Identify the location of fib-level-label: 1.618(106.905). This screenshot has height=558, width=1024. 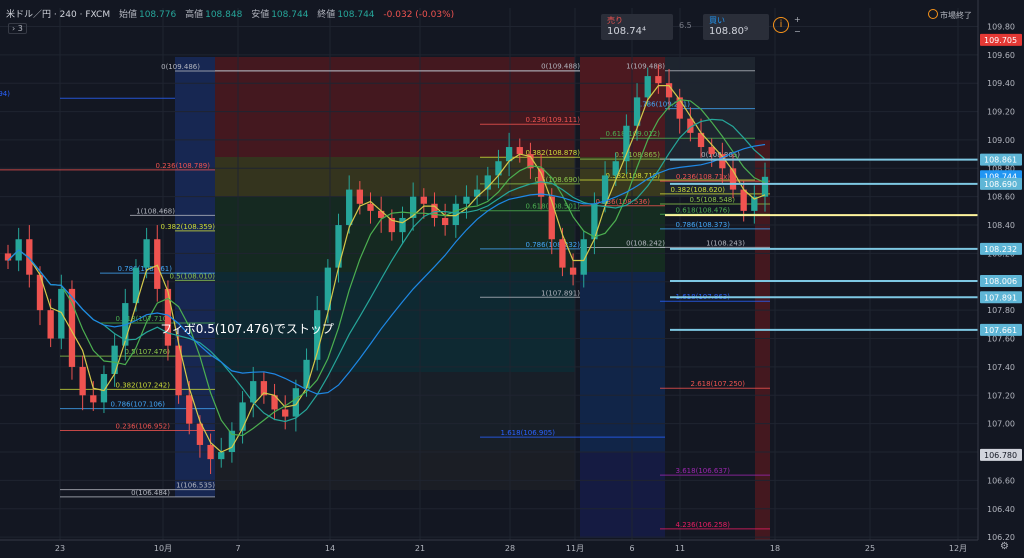
(528, 433).